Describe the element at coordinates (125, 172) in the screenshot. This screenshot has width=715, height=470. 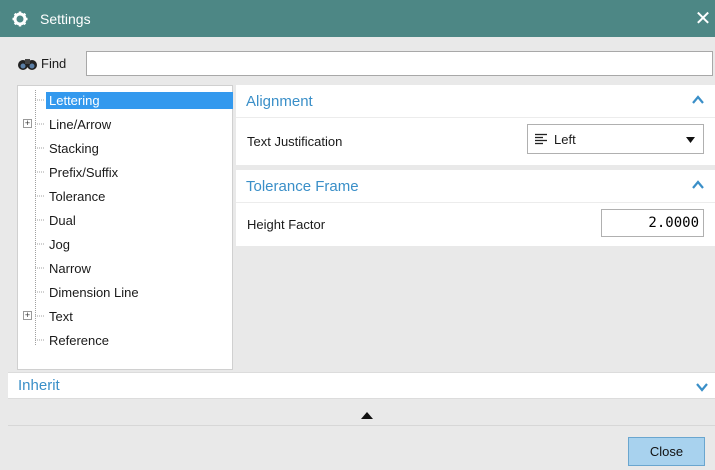
I see `tree-item-prefix-suffix: Prefix/Suffix` at that location.